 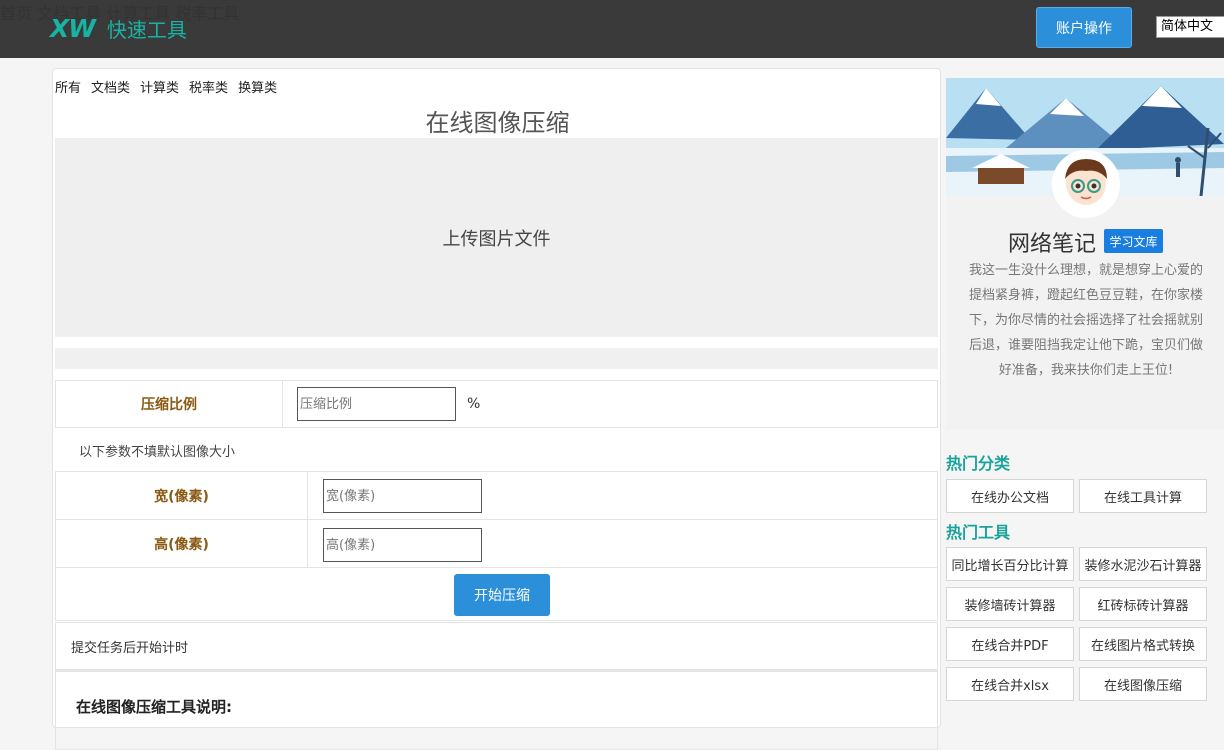 I want to click on language-select: 简体中文, so click(x=1190, y=27).